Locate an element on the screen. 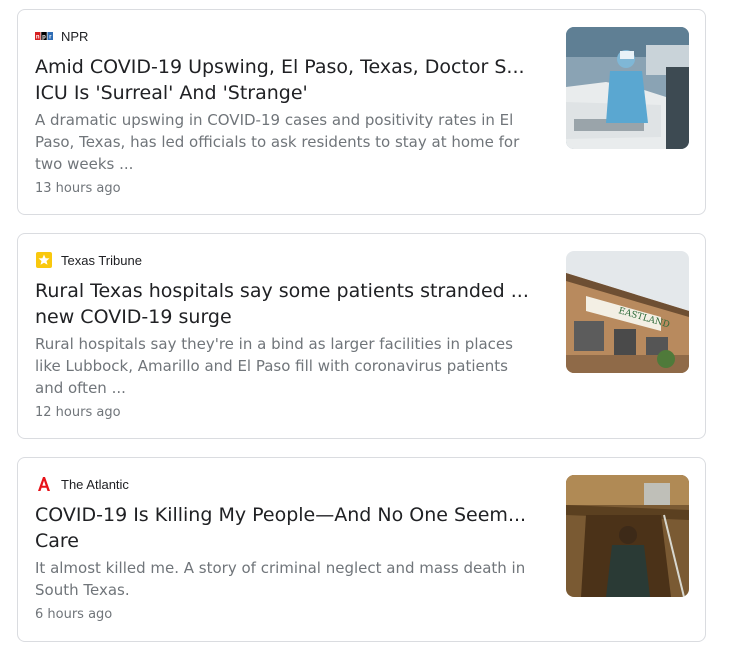 The width and height of the screenshot is (729, 651). source-row: The Atlantic is located at coordinates (82, 484).